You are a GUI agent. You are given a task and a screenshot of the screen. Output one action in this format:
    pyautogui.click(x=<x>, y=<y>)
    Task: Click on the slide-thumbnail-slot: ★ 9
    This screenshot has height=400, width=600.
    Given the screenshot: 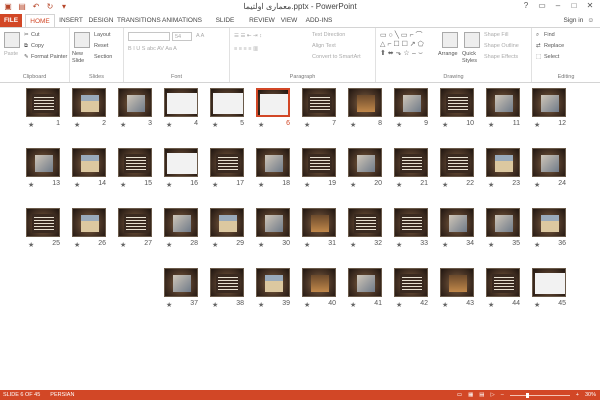 What is the action you would take?
    pyautogui.click(x=419, y=111)
    